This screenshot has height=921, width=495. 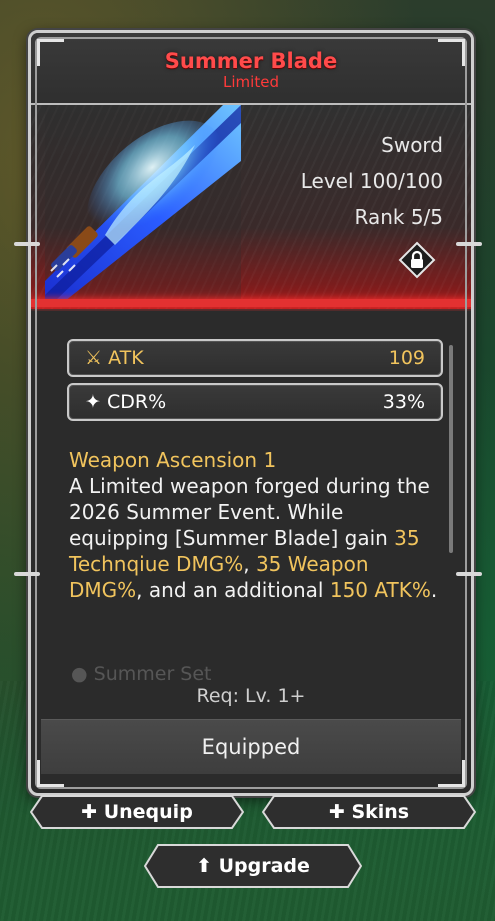 I want to click on stat-row-cdr: ✦ CDR% 33%, so click(x=255, y=402).